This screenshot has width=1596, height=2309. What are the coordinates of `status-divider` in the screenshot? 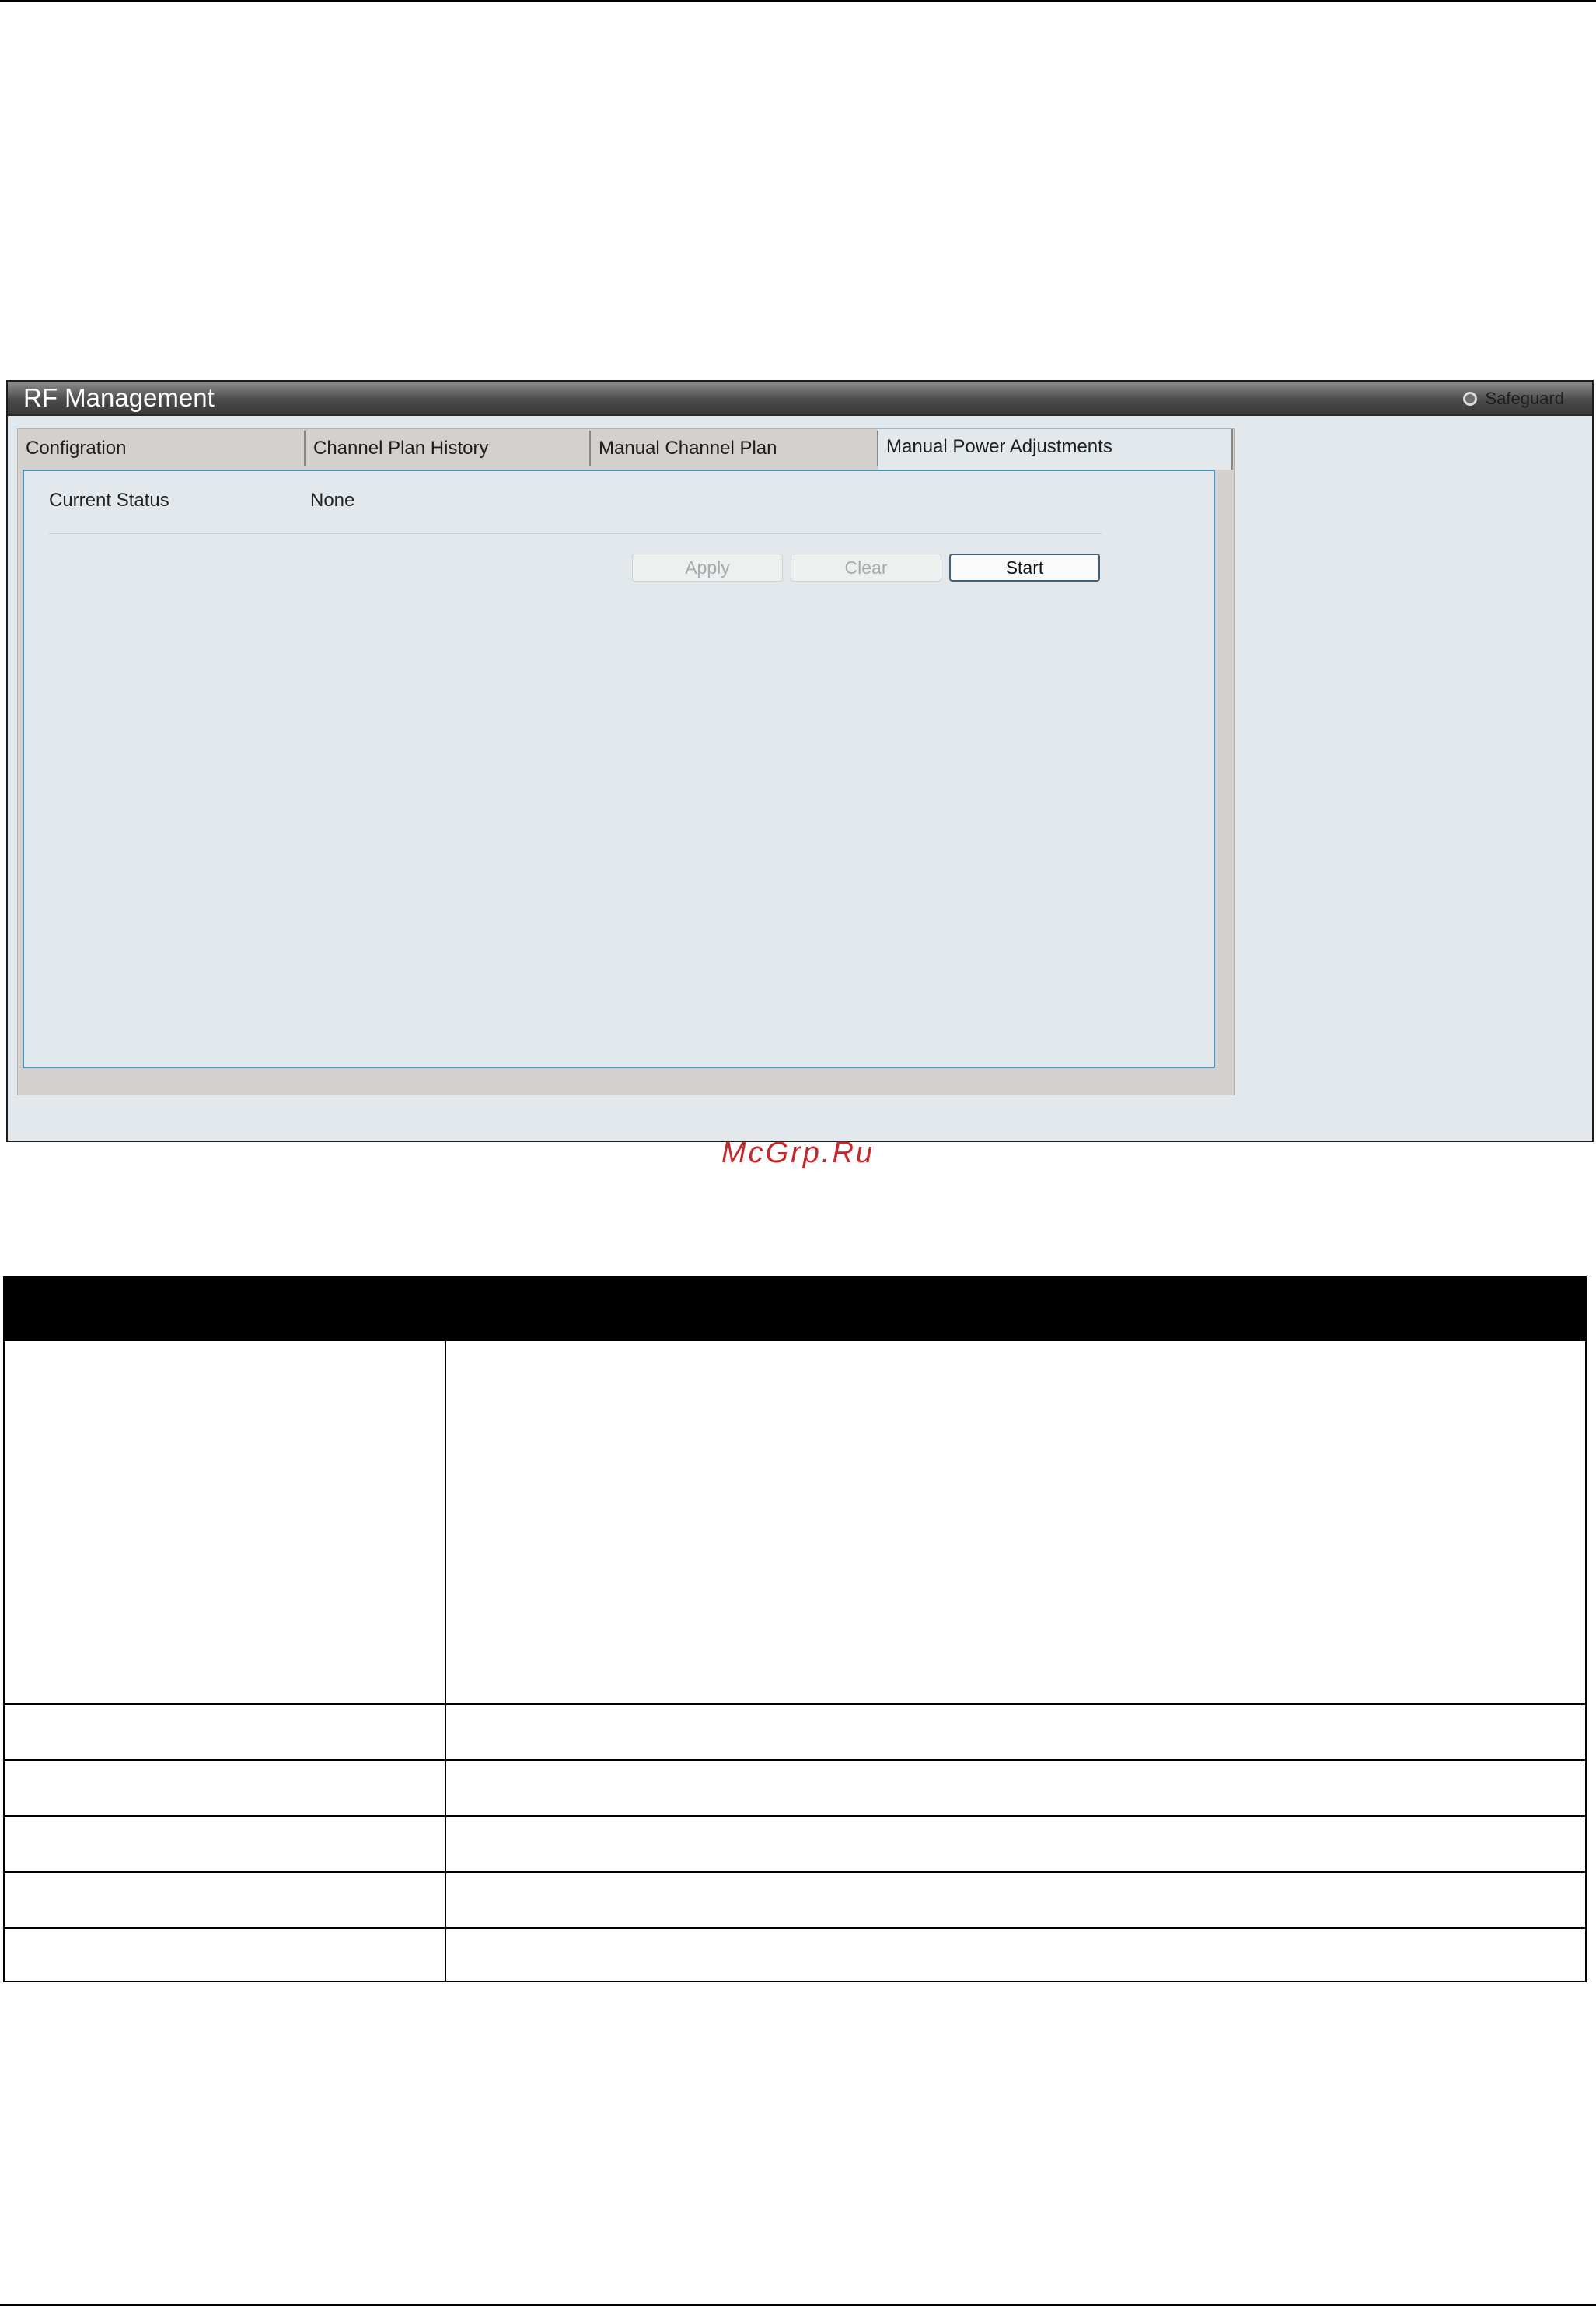 It's located at (575, 533).